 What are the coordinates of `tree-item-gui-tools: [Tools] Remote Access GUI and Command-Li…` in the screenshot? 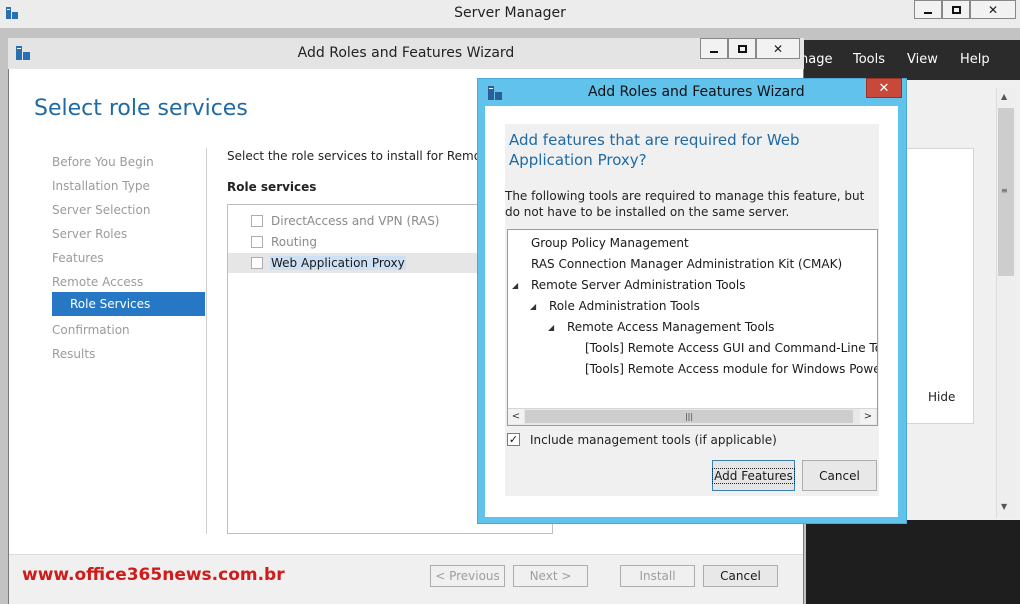 It's located at (731, 348).